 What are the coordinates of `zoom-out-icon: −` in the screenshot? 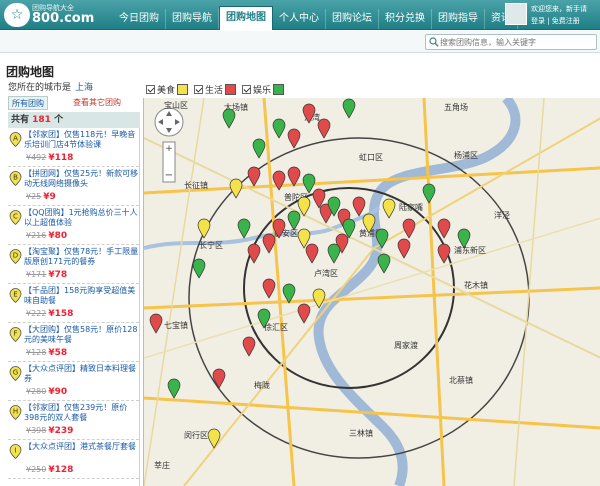 It's located at (169, 175).